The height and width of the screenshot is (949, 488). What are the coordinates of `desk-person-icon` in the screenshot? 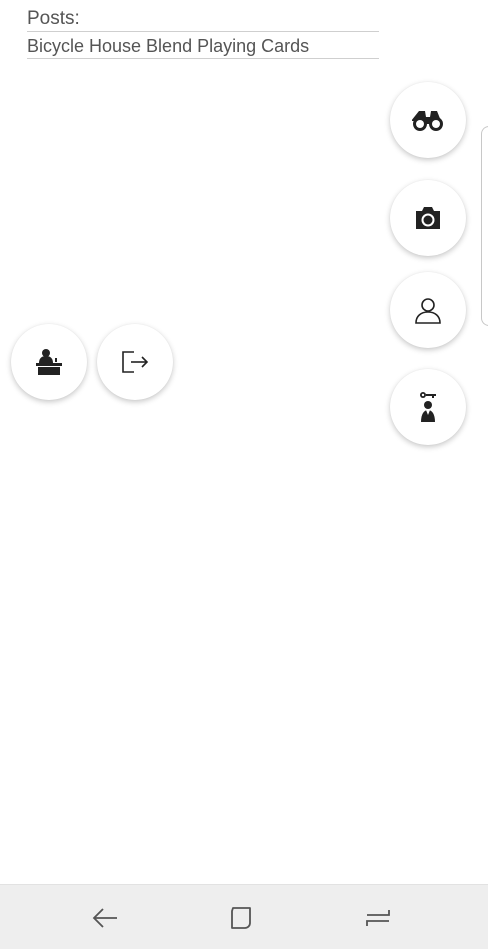 It's located at (49, 362).